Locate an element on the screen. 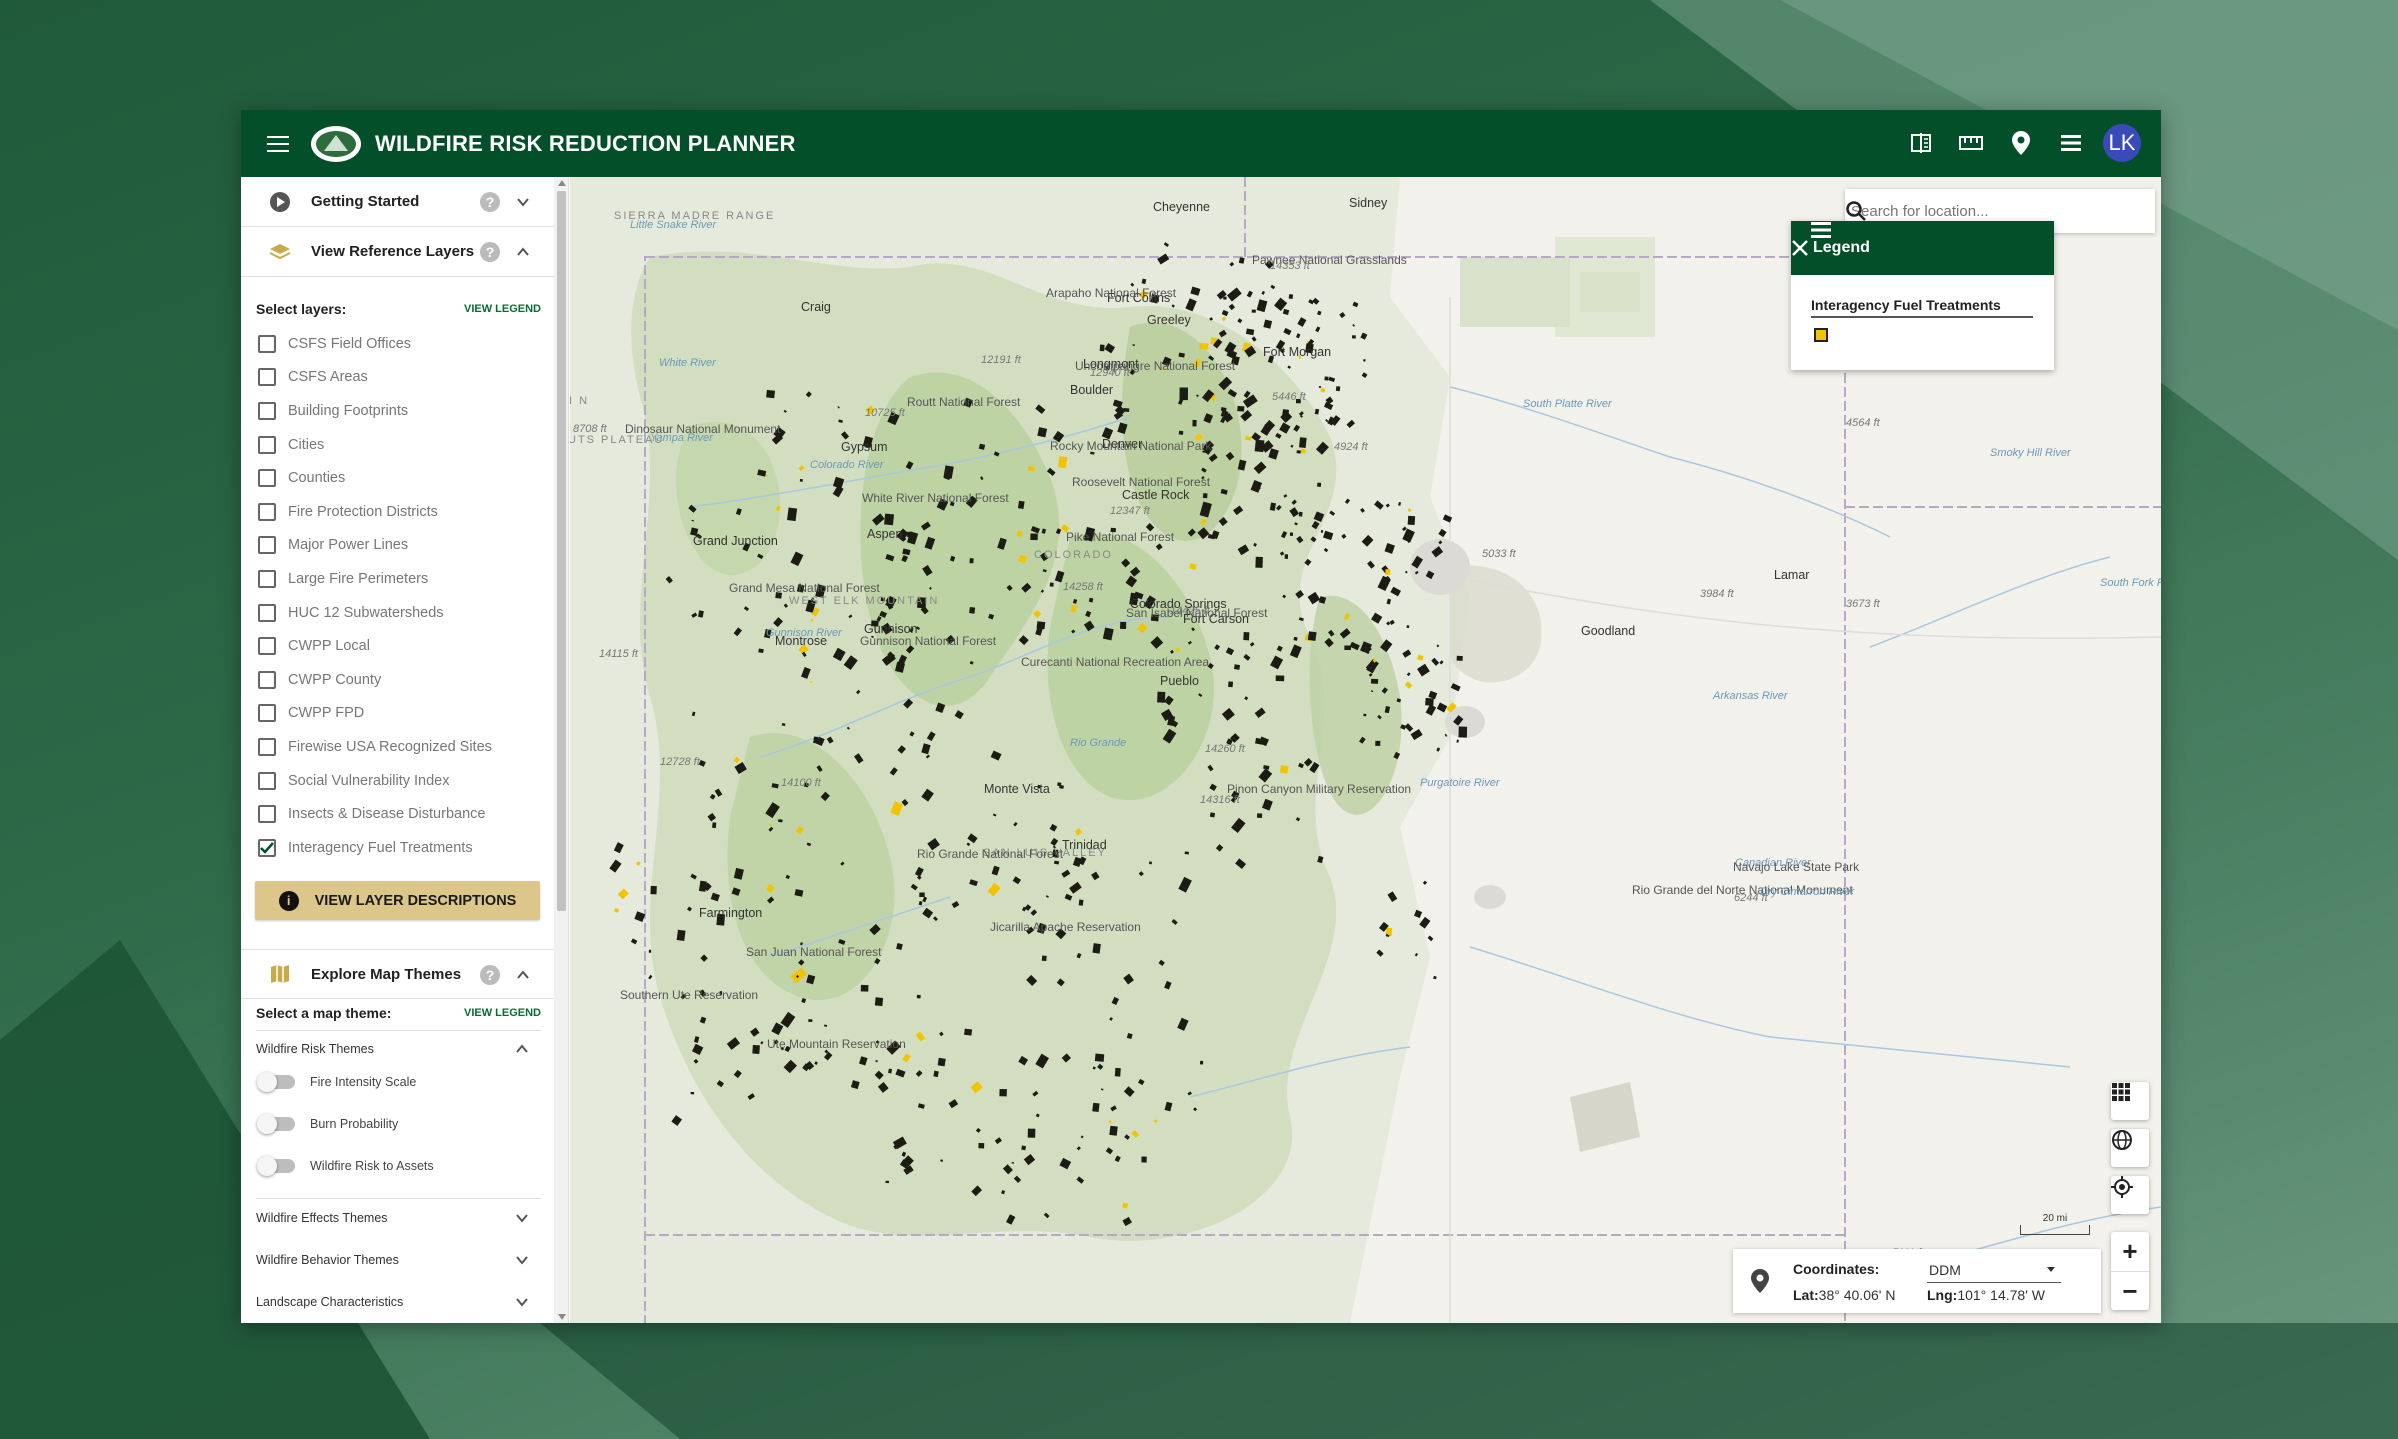 This screenshot has height=1439, width=2398. basemap-grid-button is located at coordinates (2130, 1101).